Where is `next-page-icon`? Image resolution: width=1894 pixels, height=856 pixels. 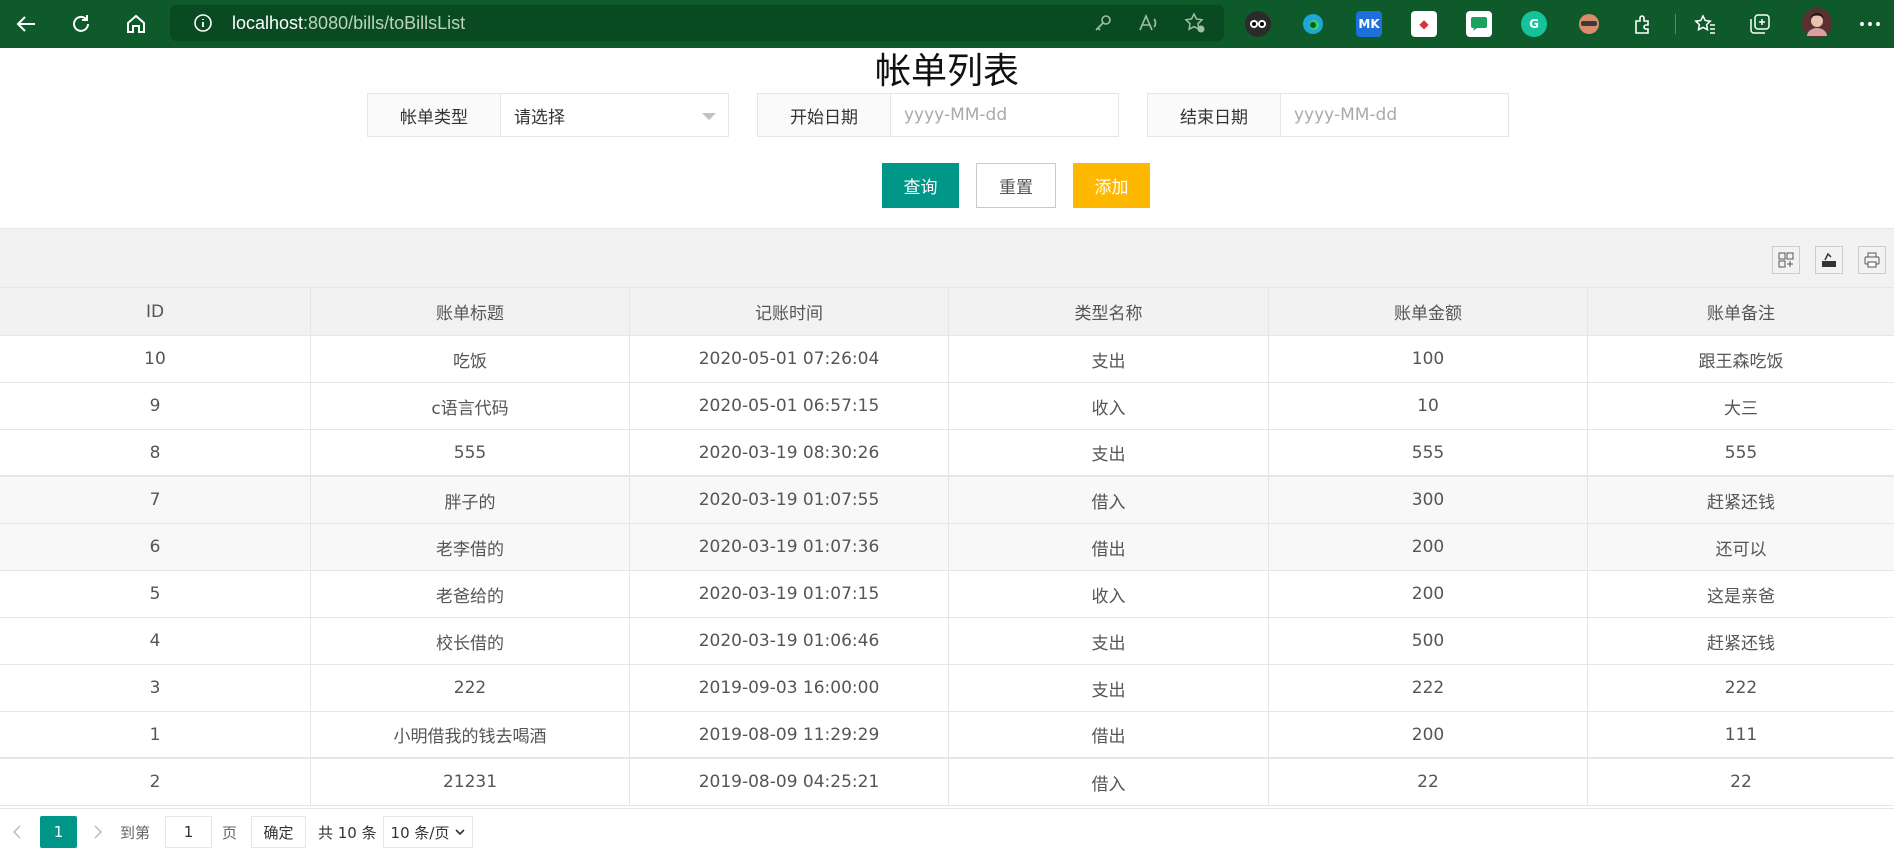 next-page-icon is located at coordinates (98, 832).